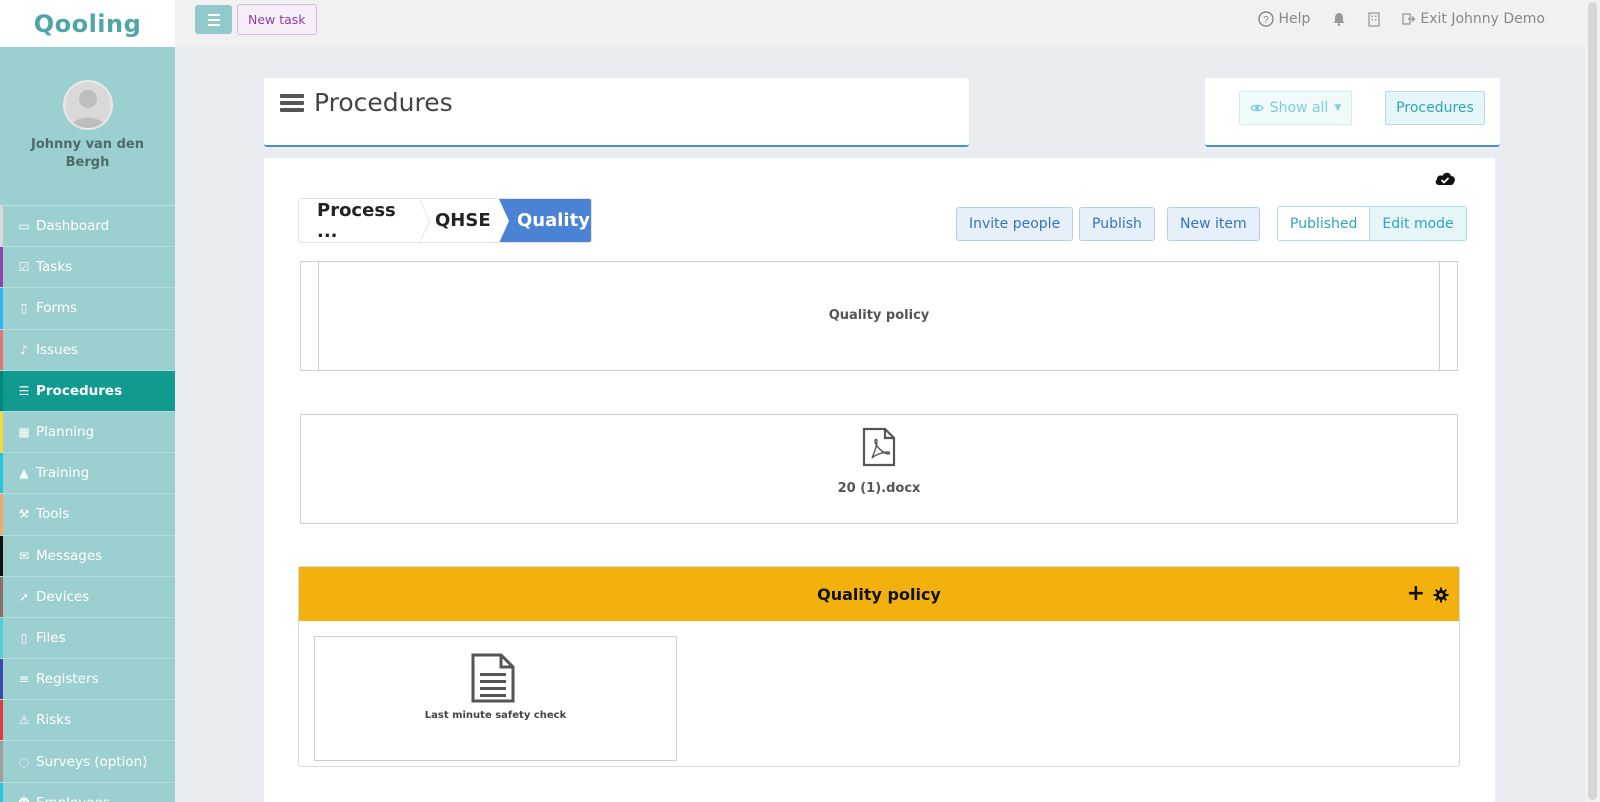 The width and height of the screenshot is (1600, 802). I want to click on eye-icon, so click(1256, 108).